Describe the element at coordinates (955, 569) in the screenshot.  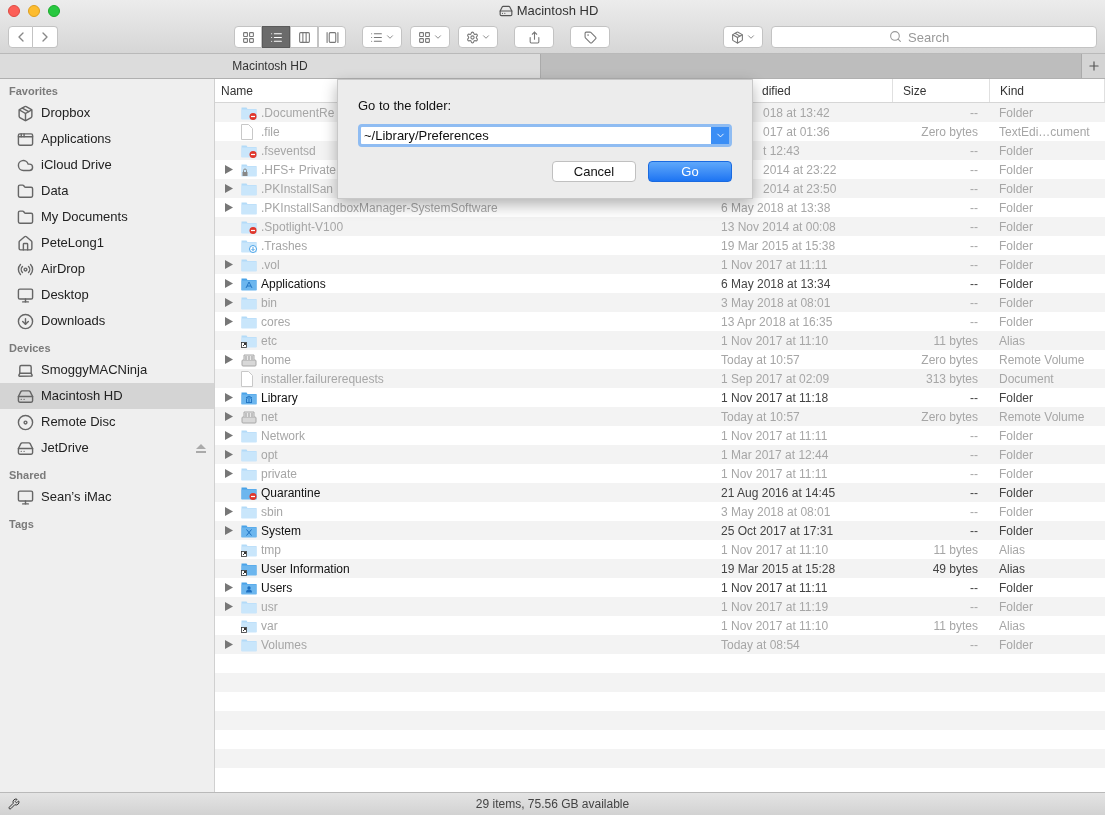
I see `size-cell-text: 49 bytes` at that location.